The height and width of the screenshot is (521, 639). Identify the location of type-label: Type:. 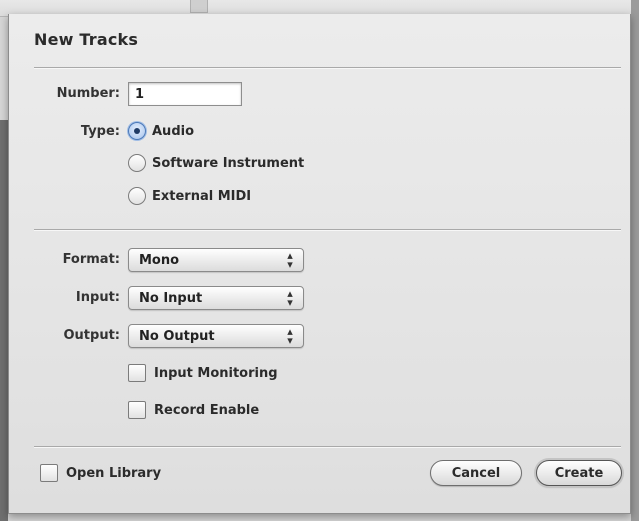
(100, 131).